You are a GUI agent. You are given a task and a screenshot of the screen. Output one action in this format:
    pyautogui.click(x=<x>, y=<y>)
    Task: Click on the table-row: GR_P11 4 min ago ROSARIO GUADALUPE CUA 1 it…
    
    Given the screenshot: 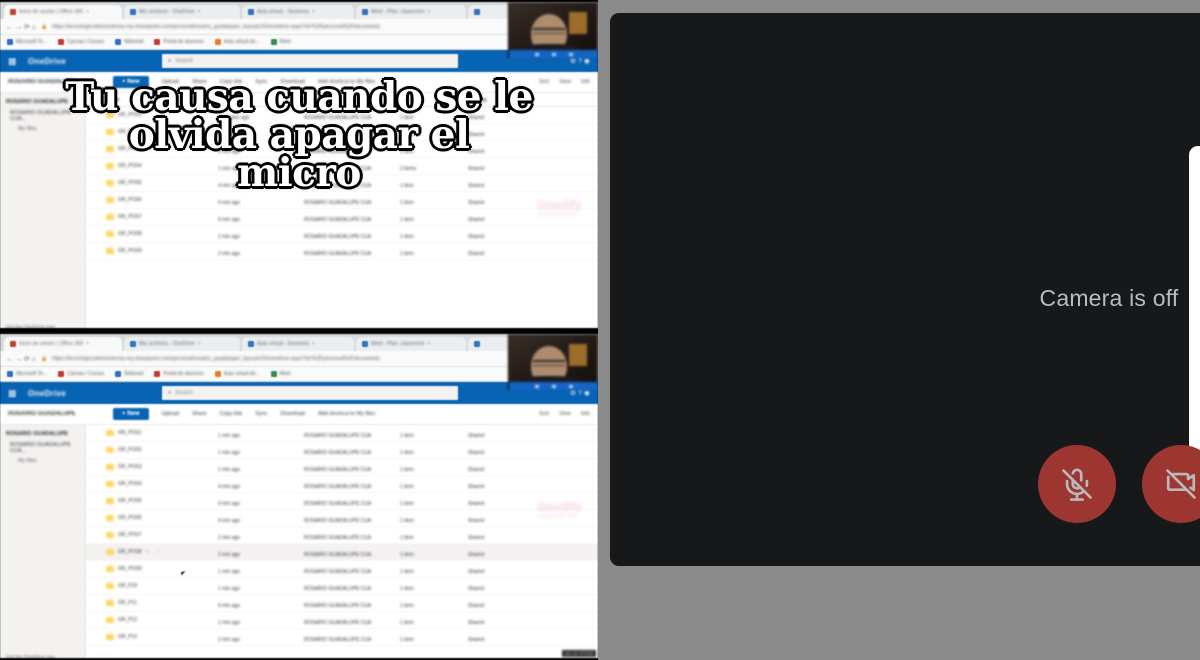 What is the action you would take?
    pyautogui.click(x=342, y=603)
    